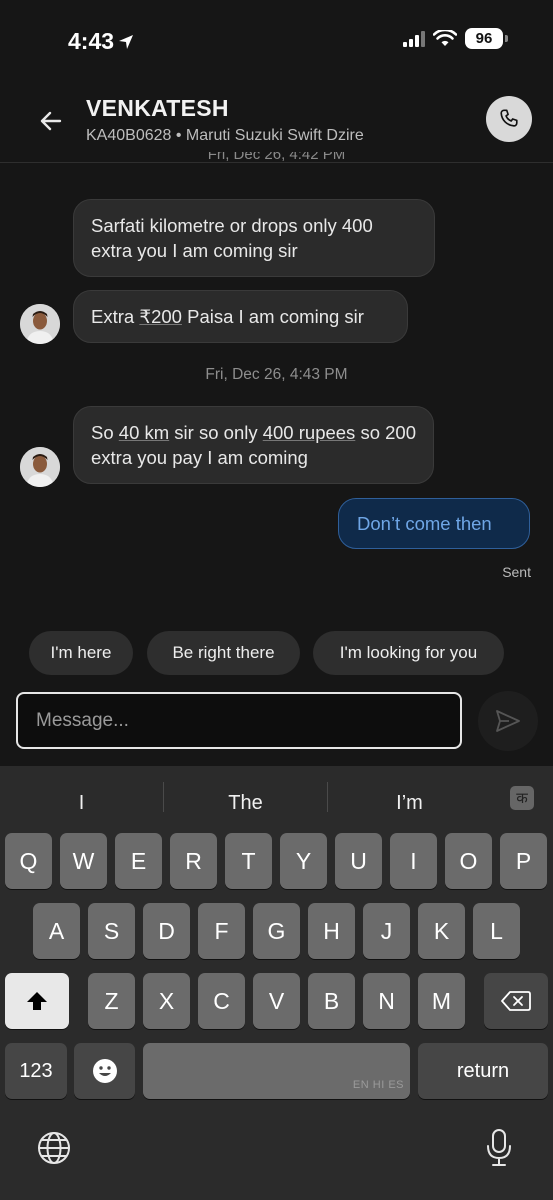  Describe the element at coordinates (276, 1001) in the screenshot. I see `key-v: V` at that location.